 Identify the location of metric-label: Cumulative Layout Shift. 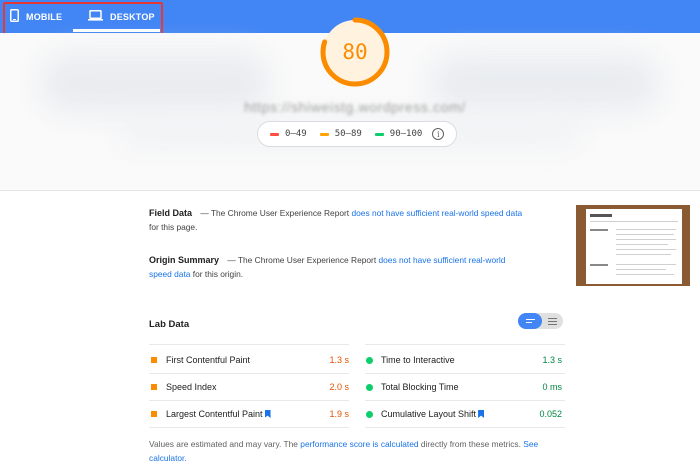
(429, 414).